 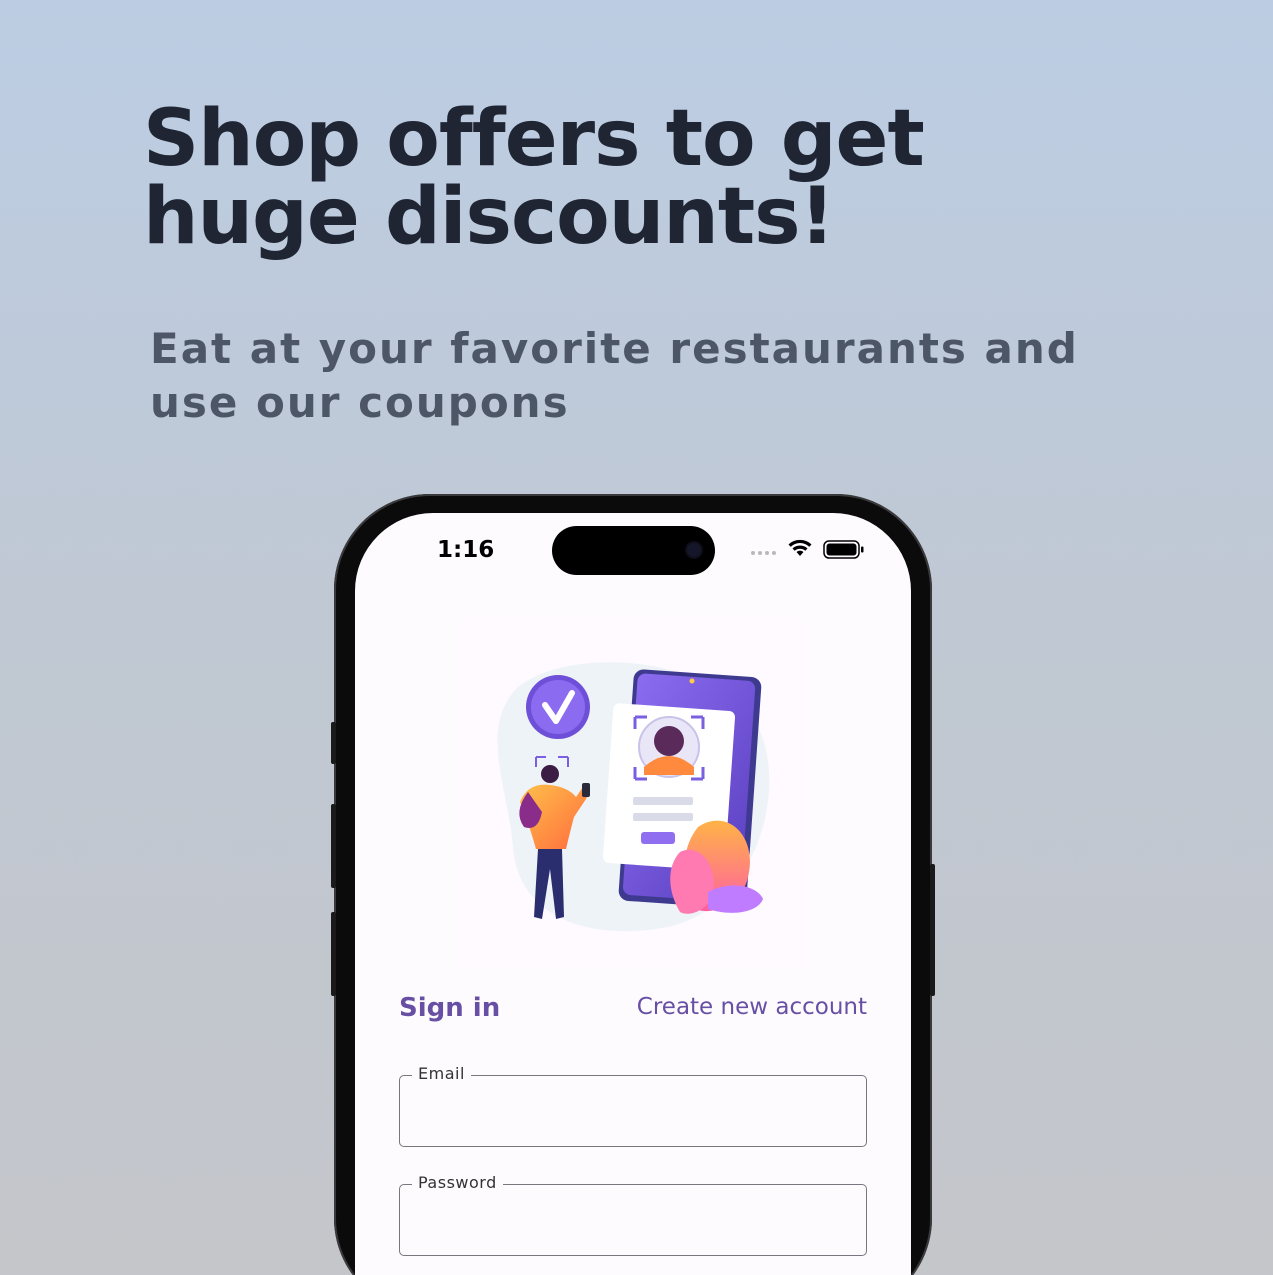 I want to click on verification-illustration, so click(x=634, y=793).